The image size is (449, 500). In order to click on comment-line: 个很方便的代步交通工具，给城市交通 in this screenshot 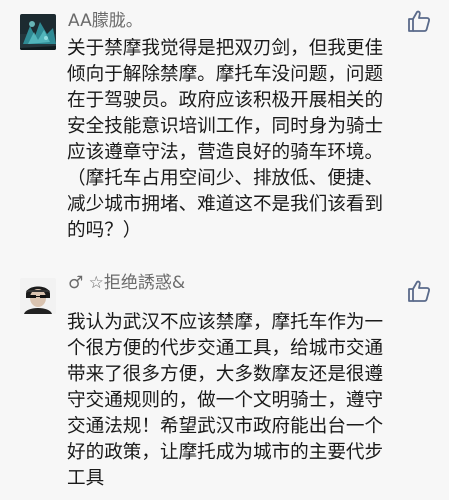, I will do `click(225, 348)`.